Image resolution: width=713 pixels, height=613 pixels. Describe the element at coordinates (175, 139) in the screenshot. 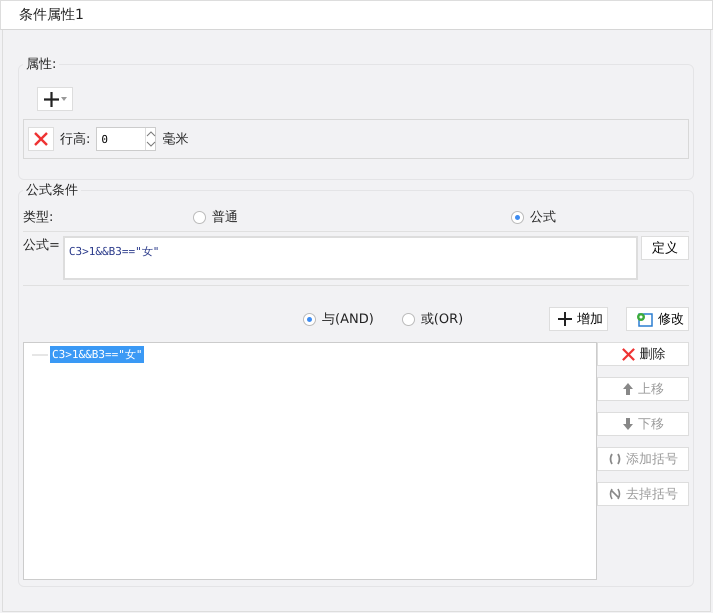

I see `unit-label: 毫米` at that location.